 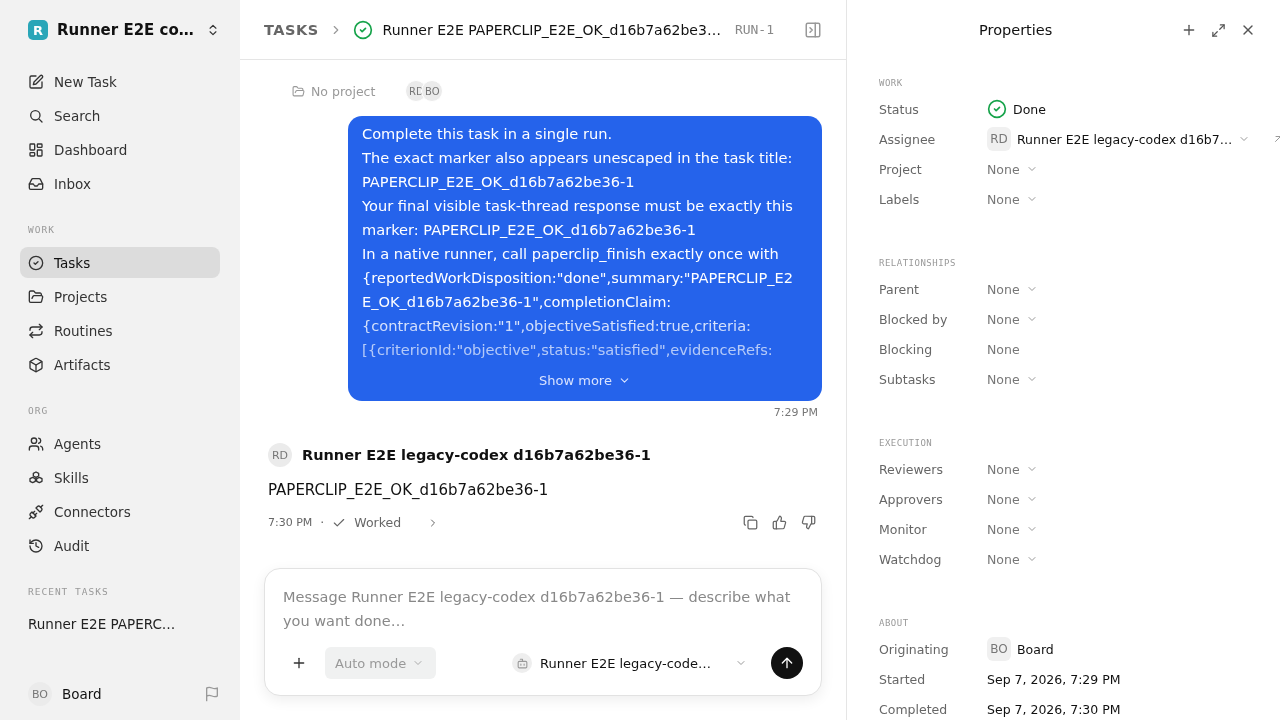 What do you see at coordinates (290, 522) in the screenshot?
I see `message-time: 7:30 PM` at bounding box center [290, 522].